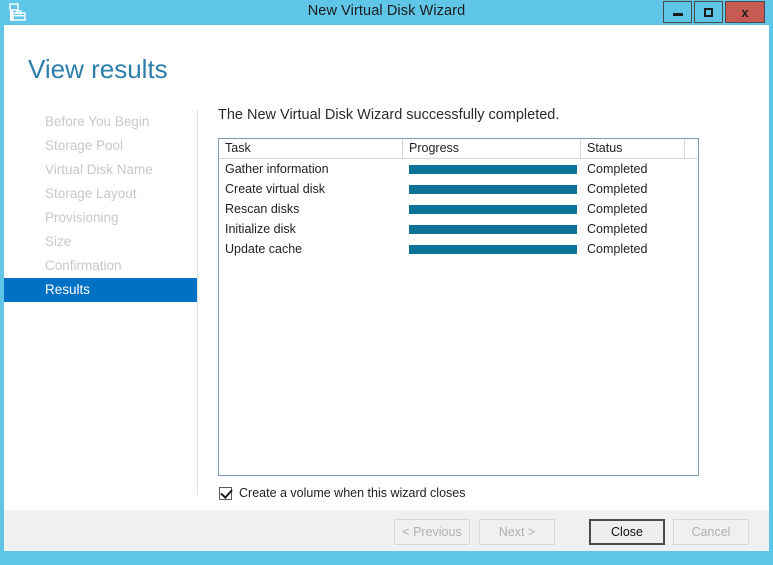 The height and width of the screenshot is (565, 773). I want to click on maximize-icon, so click(708, 12).